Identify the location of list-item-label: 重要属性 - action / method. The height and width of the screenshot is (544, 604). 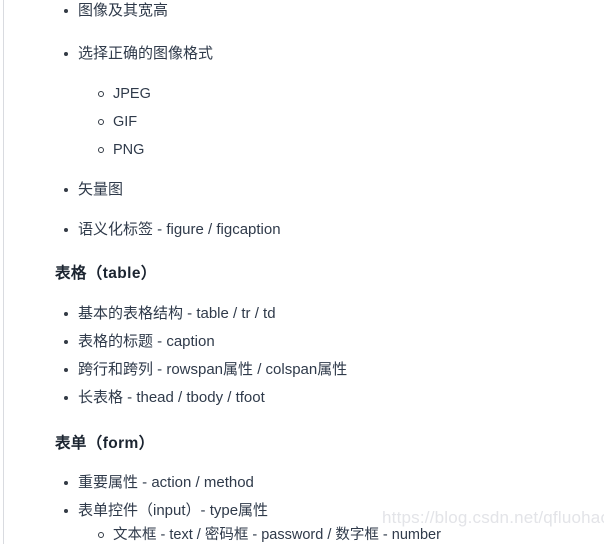
(166, 482).